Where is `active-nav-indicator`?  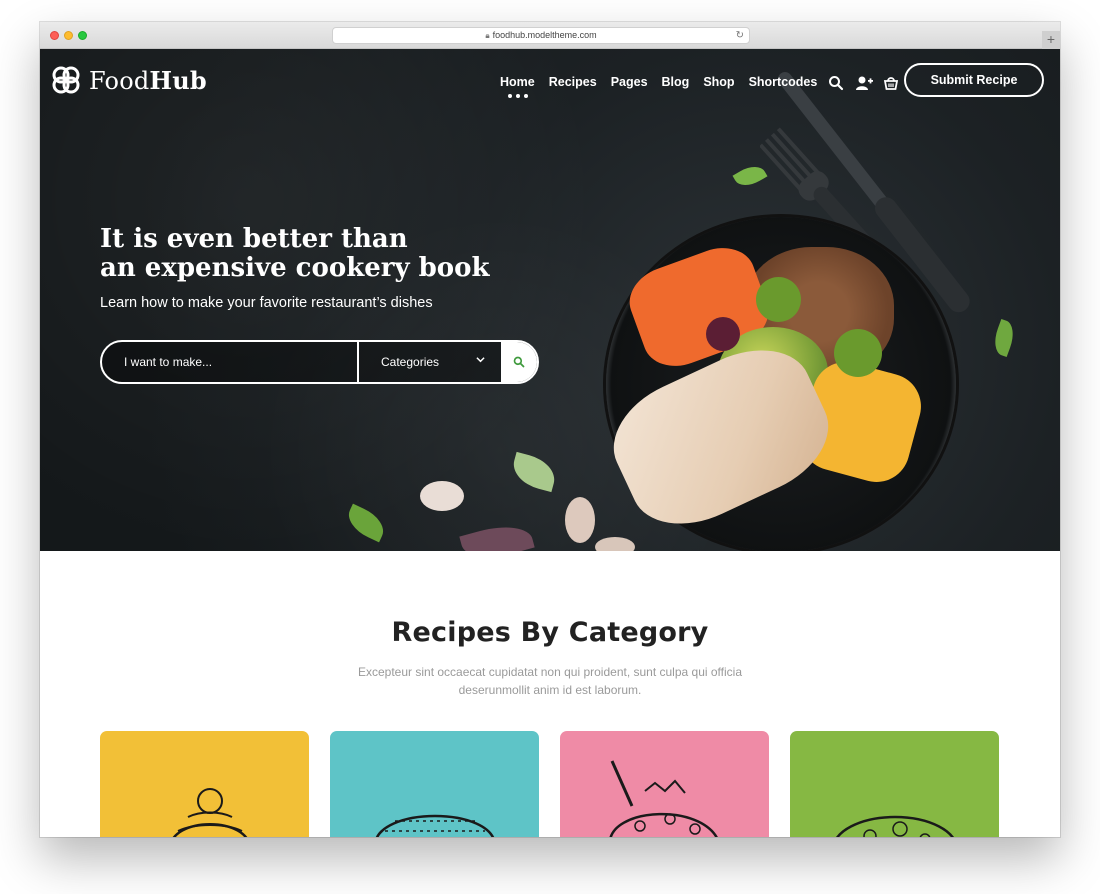 active-nav-indicator is located at coordinates (518, 96).